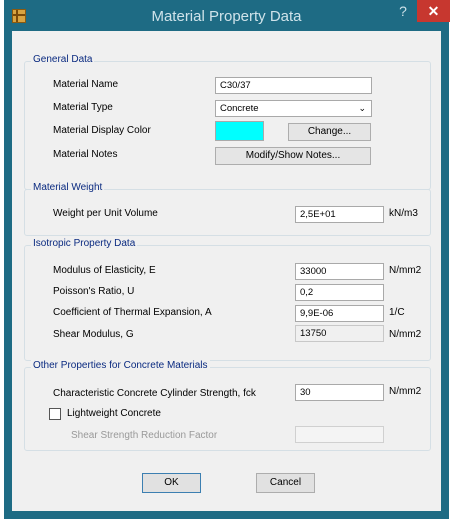 Image resolution: width=452 pixels, height=522 pixels. What do you see at coordinates (339, 392) in the screenshot?
I see `fck-input: 30` at bounding box center [339, 392].